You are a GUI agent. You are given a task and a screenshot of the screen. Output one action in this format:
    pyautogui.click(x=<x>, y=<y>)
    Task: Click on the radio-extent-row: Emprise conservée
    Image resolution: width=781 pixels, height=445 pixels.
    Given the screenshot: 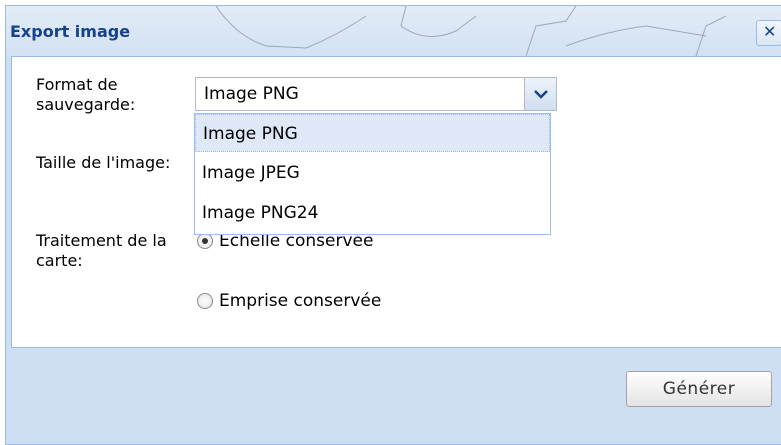 What is the action you would take?
    pyautogui.click(x=289, y=303)
    